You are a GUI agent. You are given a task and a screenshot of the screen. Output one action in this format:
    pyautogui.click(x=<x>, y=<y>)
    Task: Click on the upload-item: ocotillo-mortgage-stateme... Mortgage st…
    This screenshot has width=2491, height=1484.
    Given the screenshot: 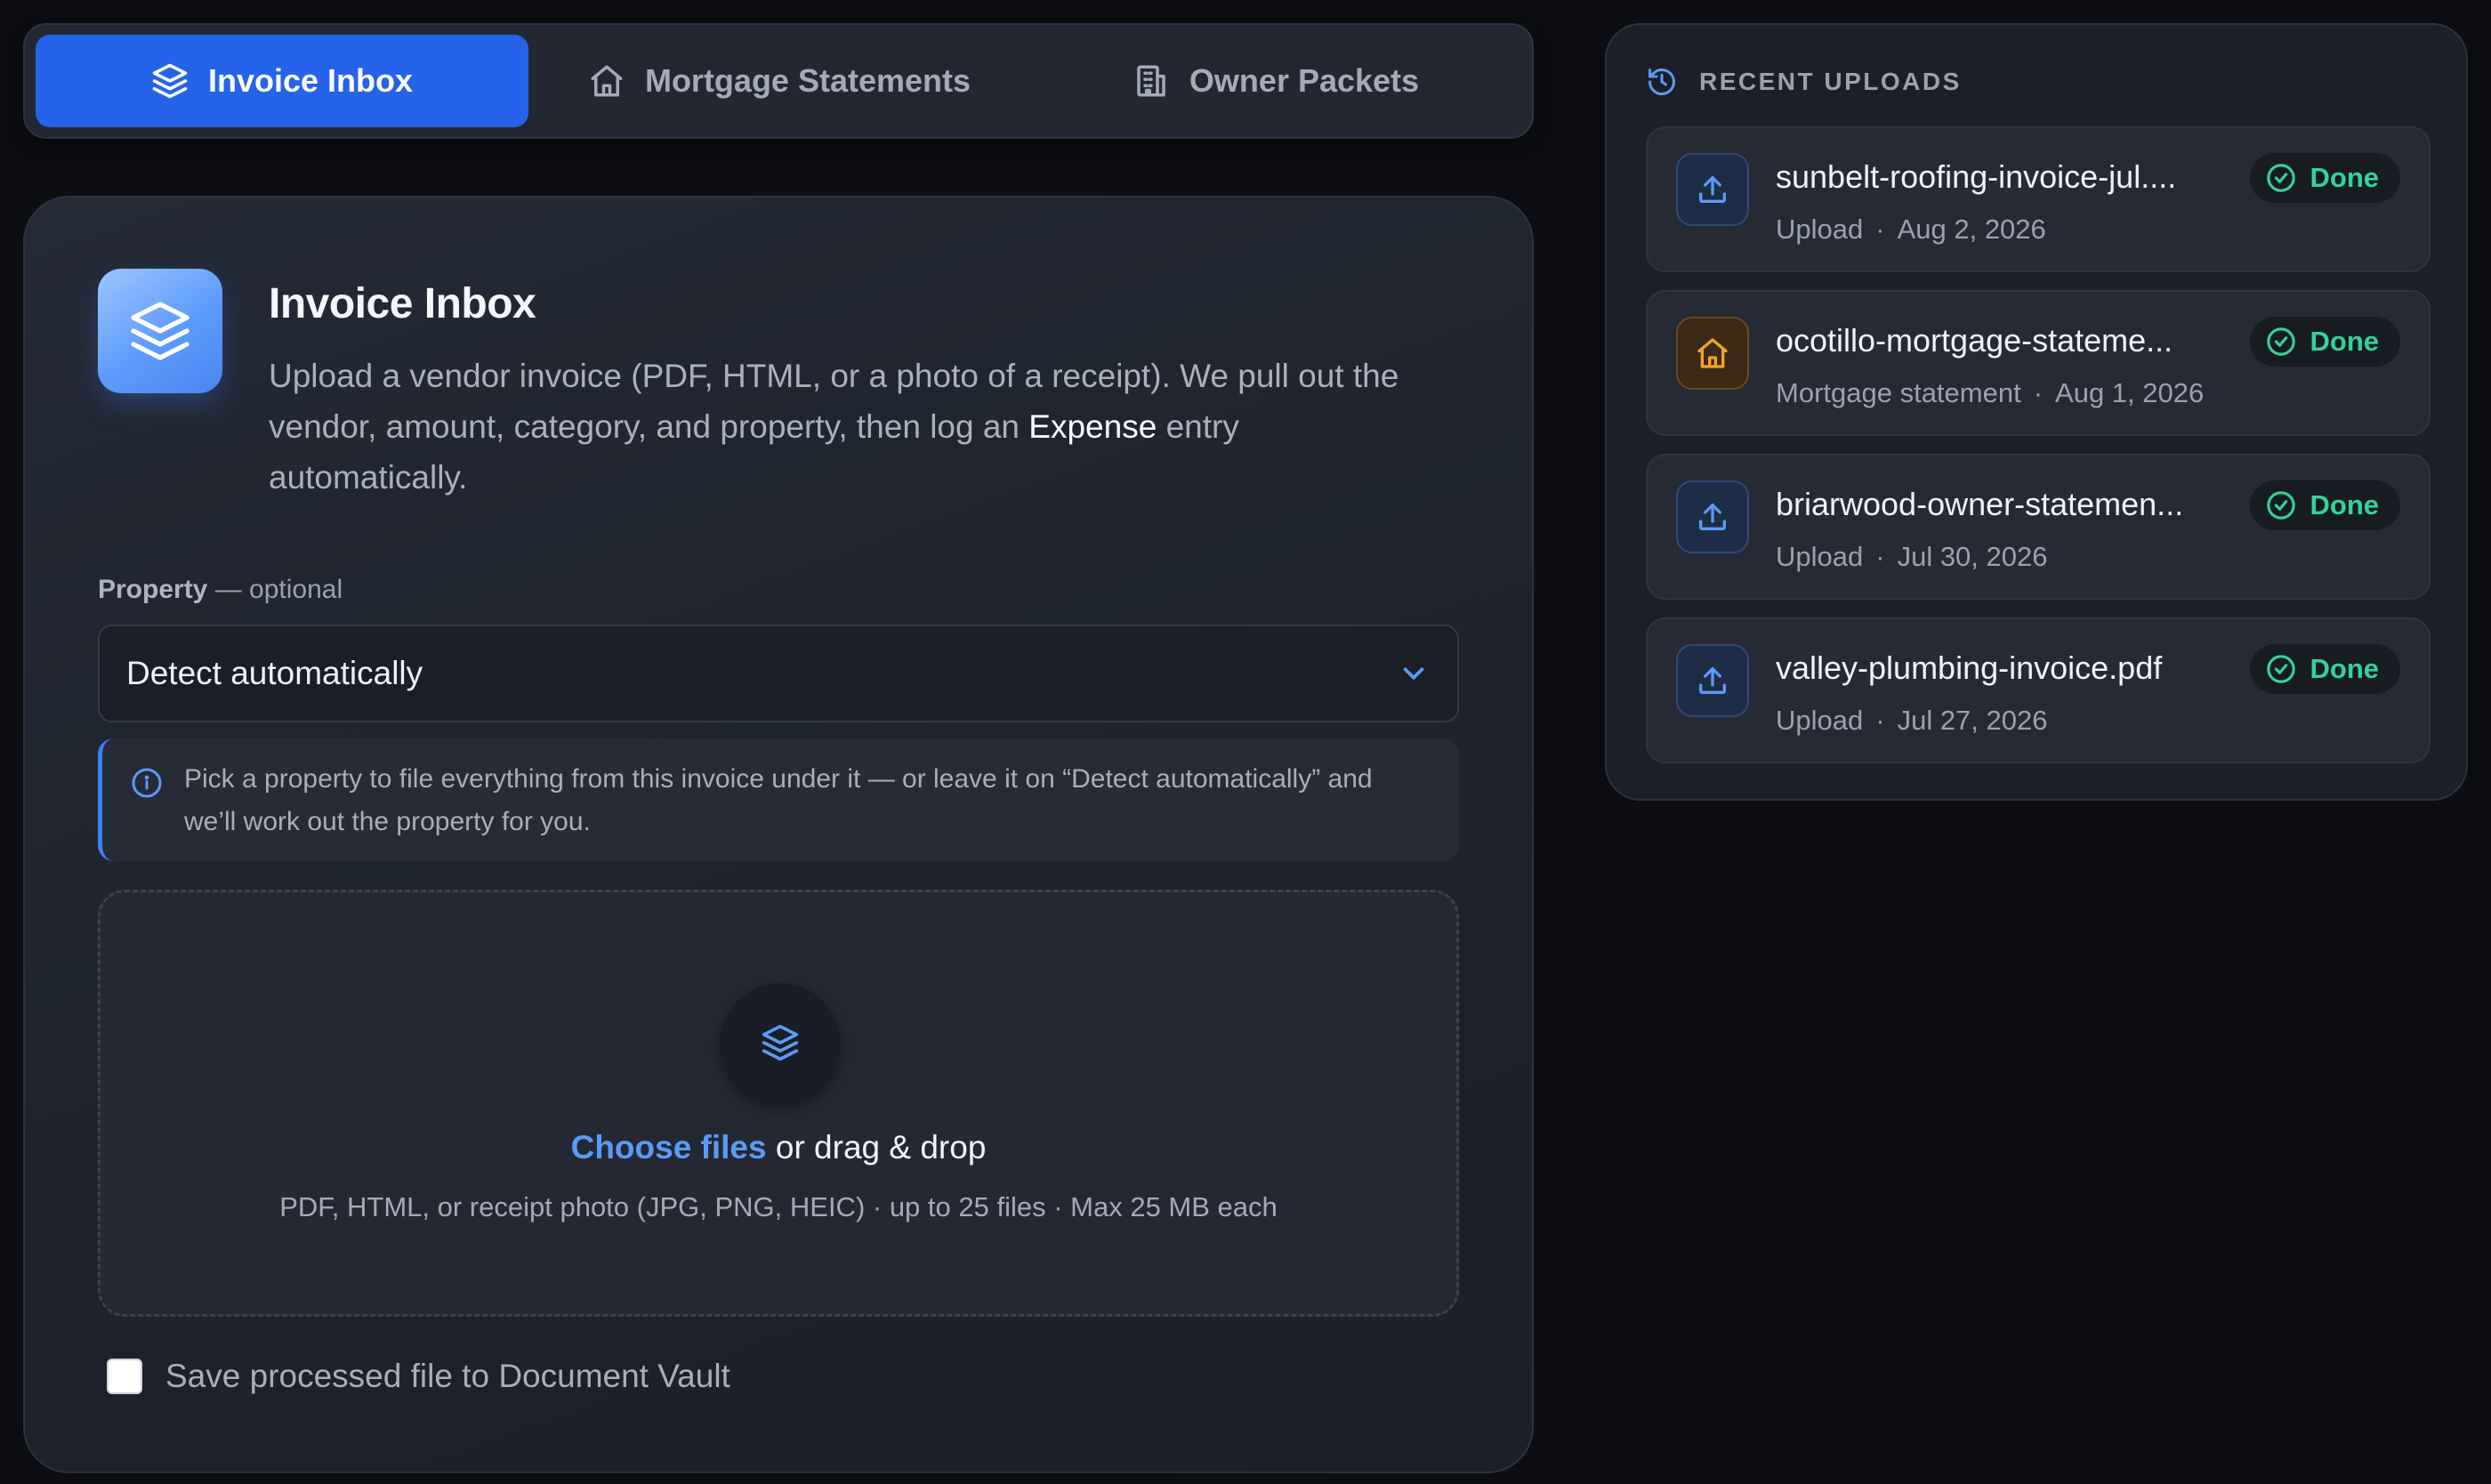 What is the action you would take?
    pyautogui.click(x=2039, y=363)
    